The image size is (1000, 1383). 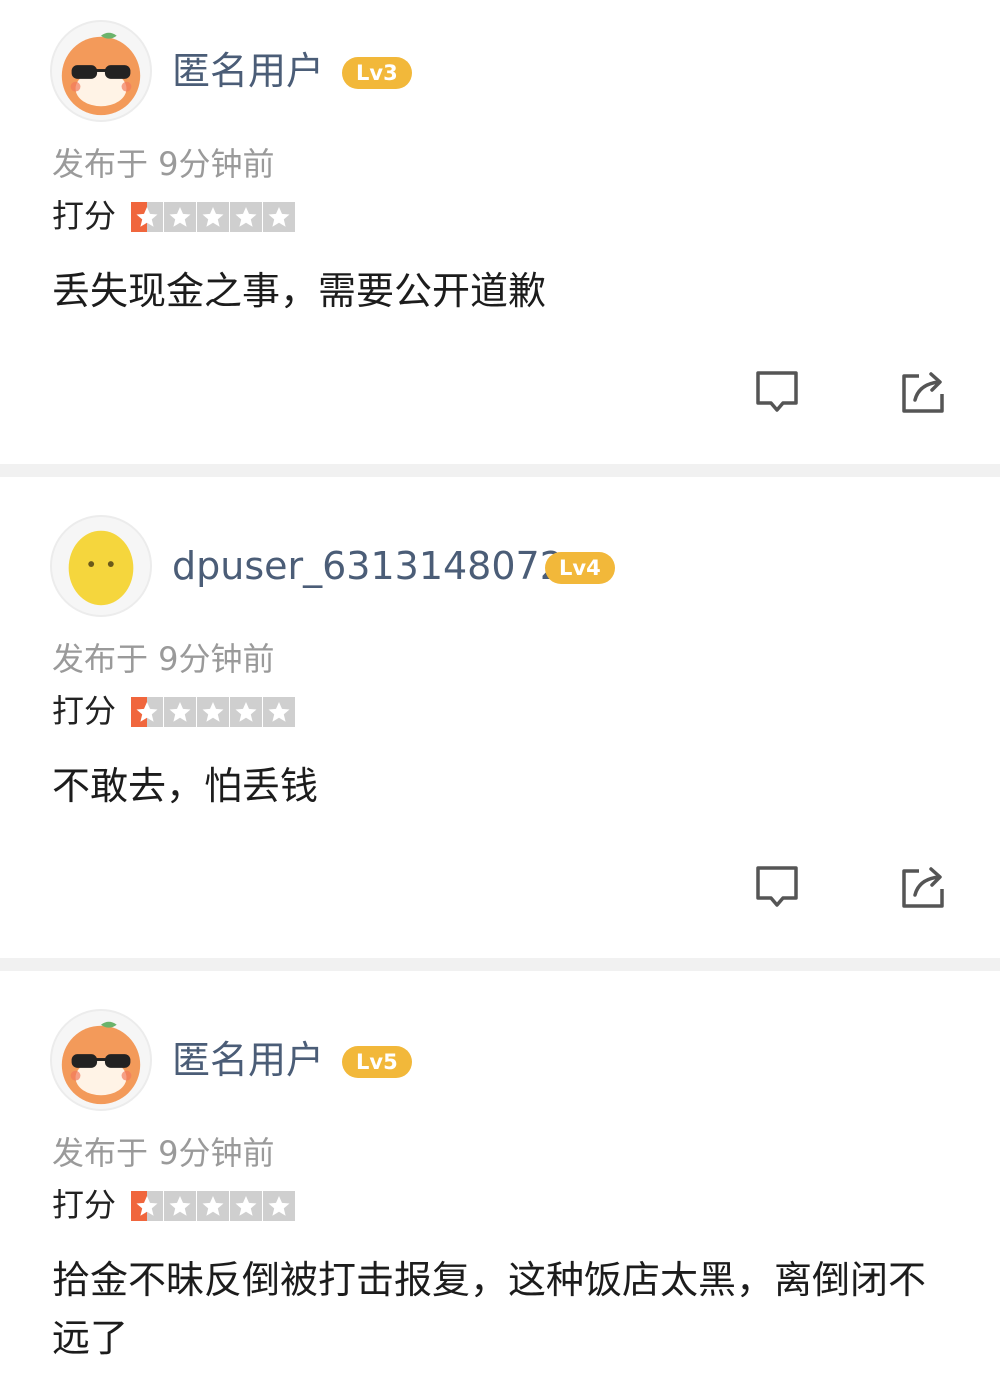 I want to click on review-text: 丢失现金之事，需要公开道歉, so click(x=299, y=291).